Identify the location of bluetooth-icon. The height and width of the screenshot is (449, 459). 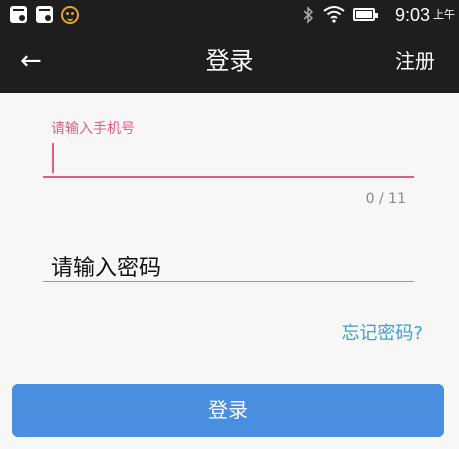
(308, 15).